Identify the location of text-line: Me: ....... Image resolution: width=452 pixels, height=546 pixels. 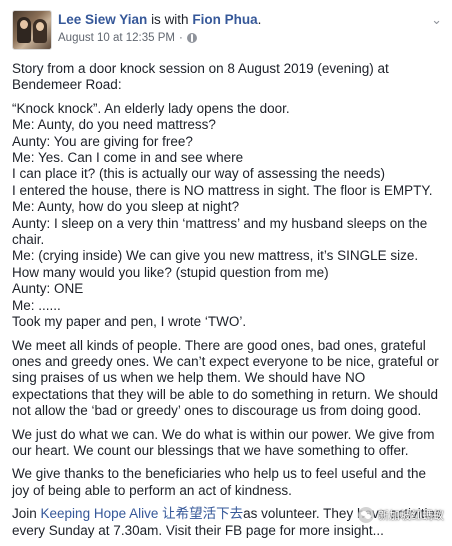
(36, 305).